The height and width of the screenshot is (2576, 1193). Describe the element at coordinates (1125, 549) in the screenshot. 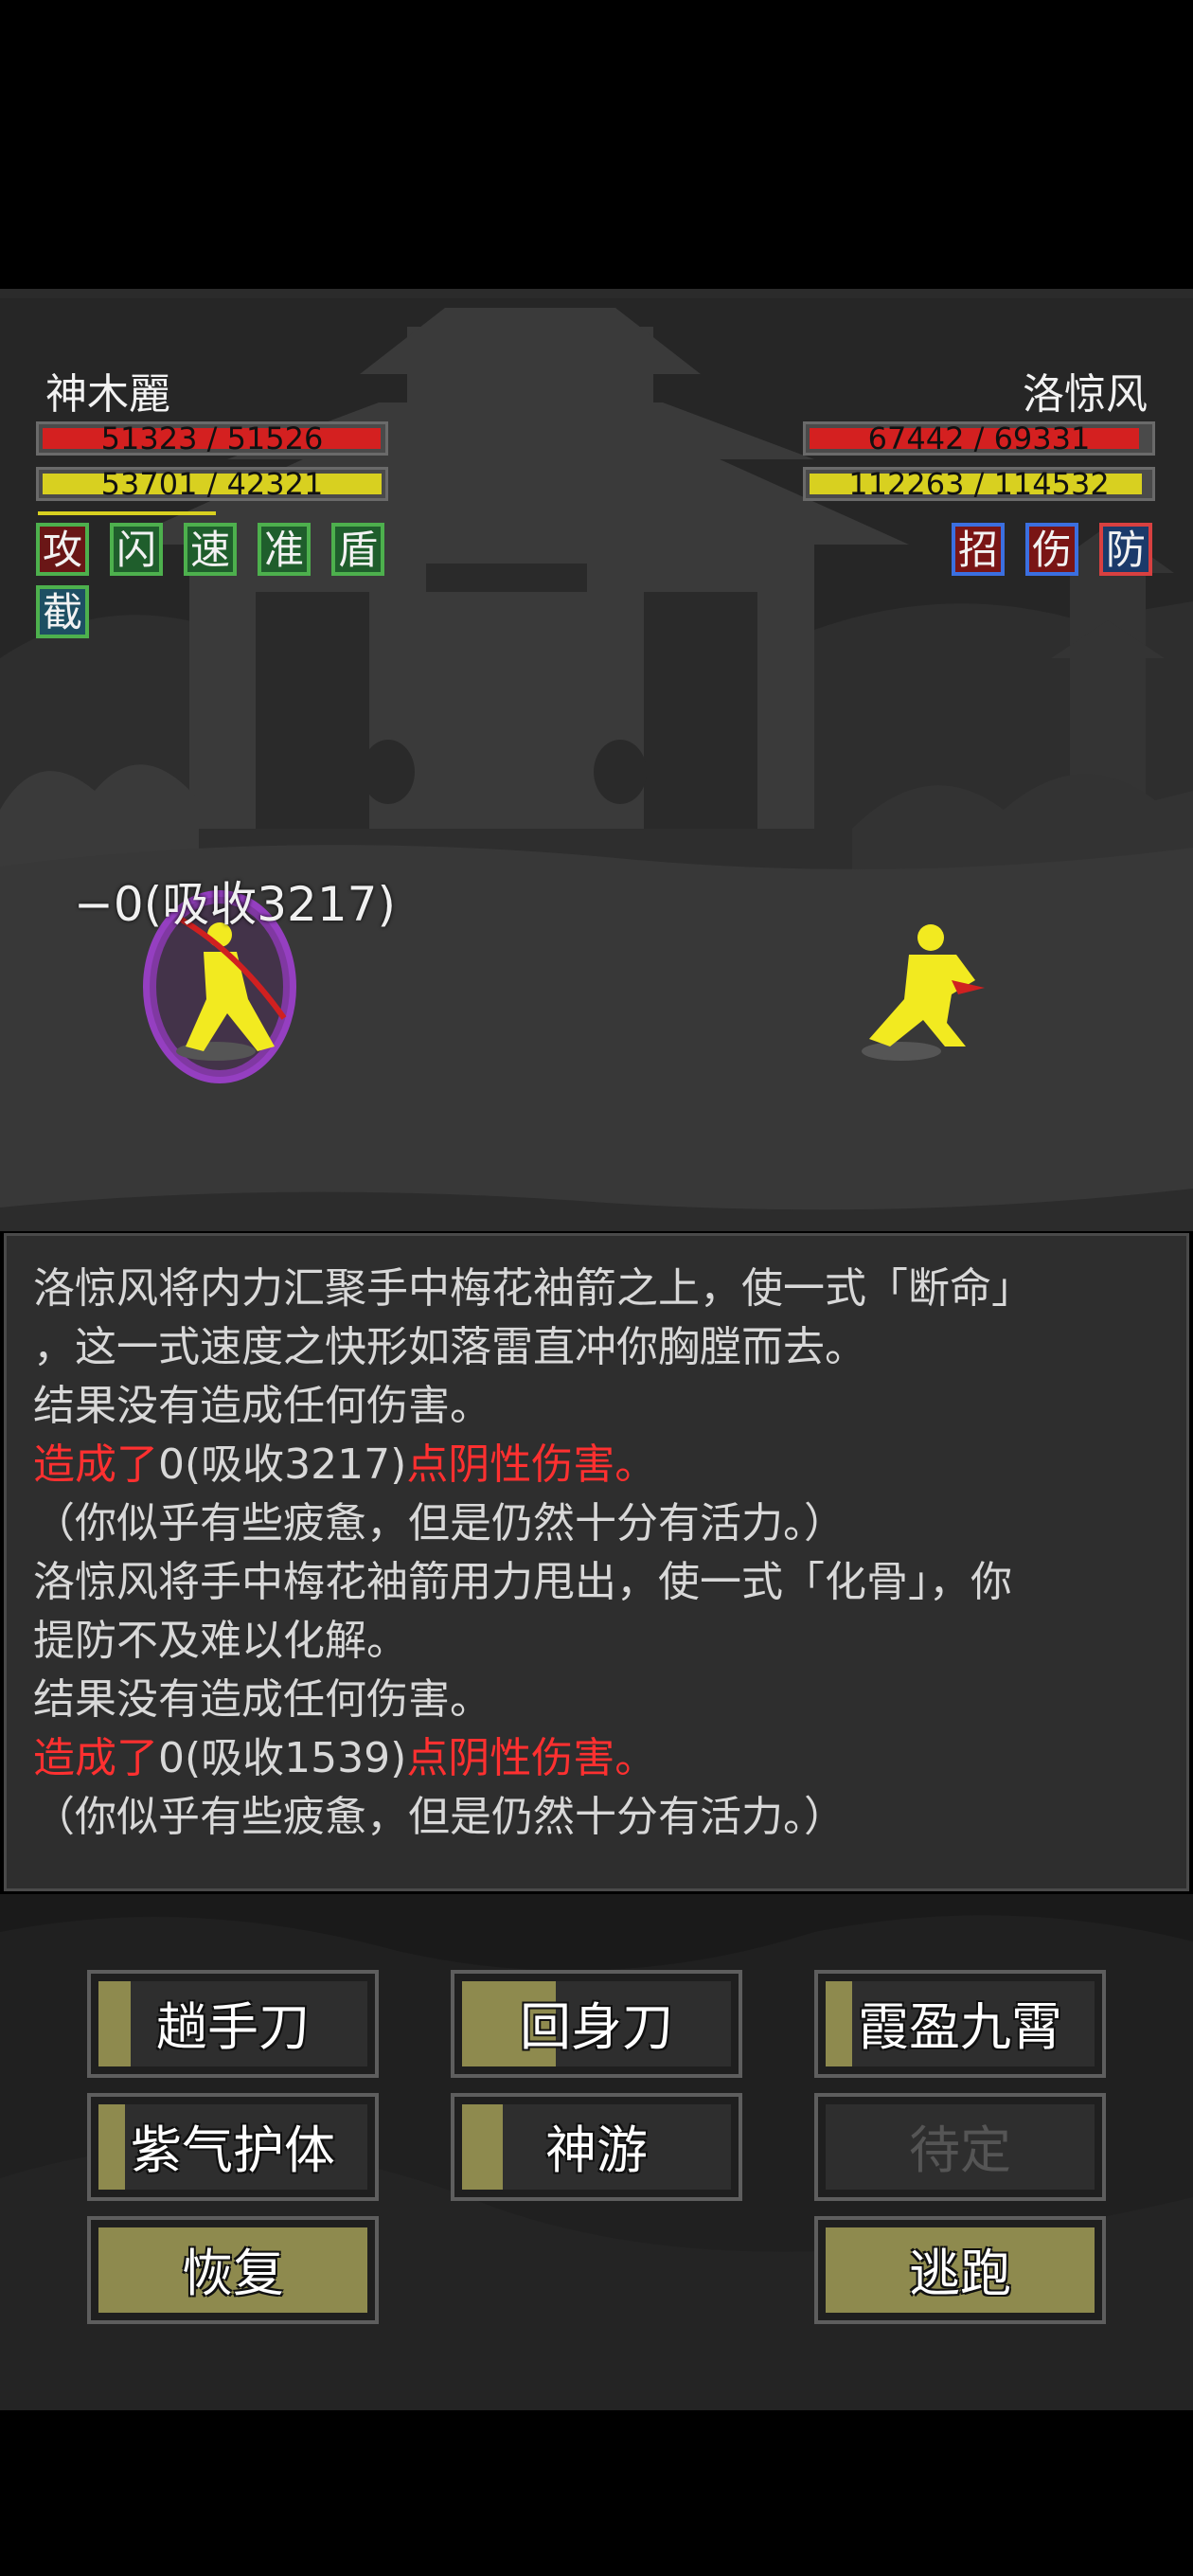

I see `enemy-buff-defense: 防` at that location.